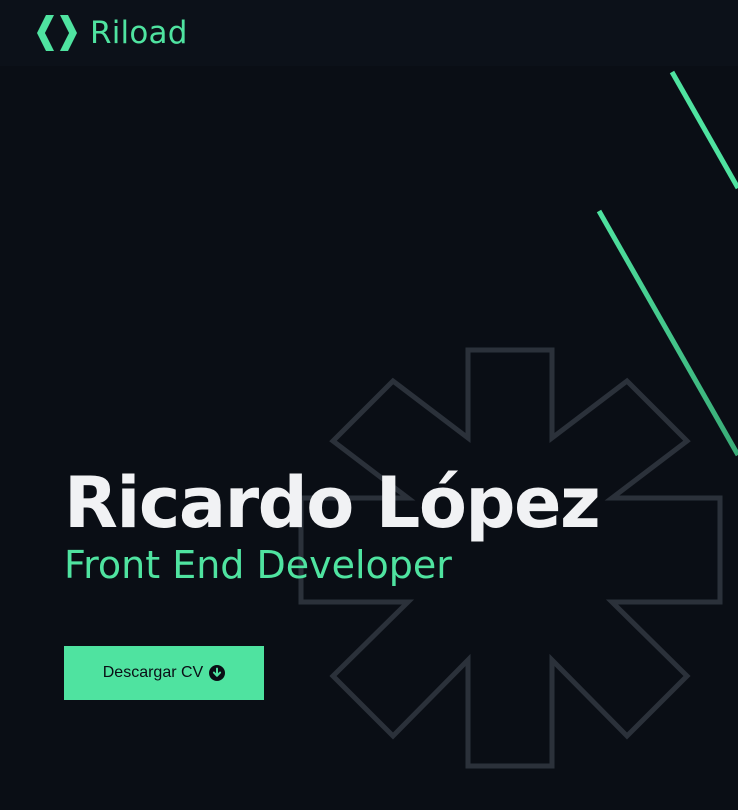  I want to click on brand-name: Riload, so click(139, 33).